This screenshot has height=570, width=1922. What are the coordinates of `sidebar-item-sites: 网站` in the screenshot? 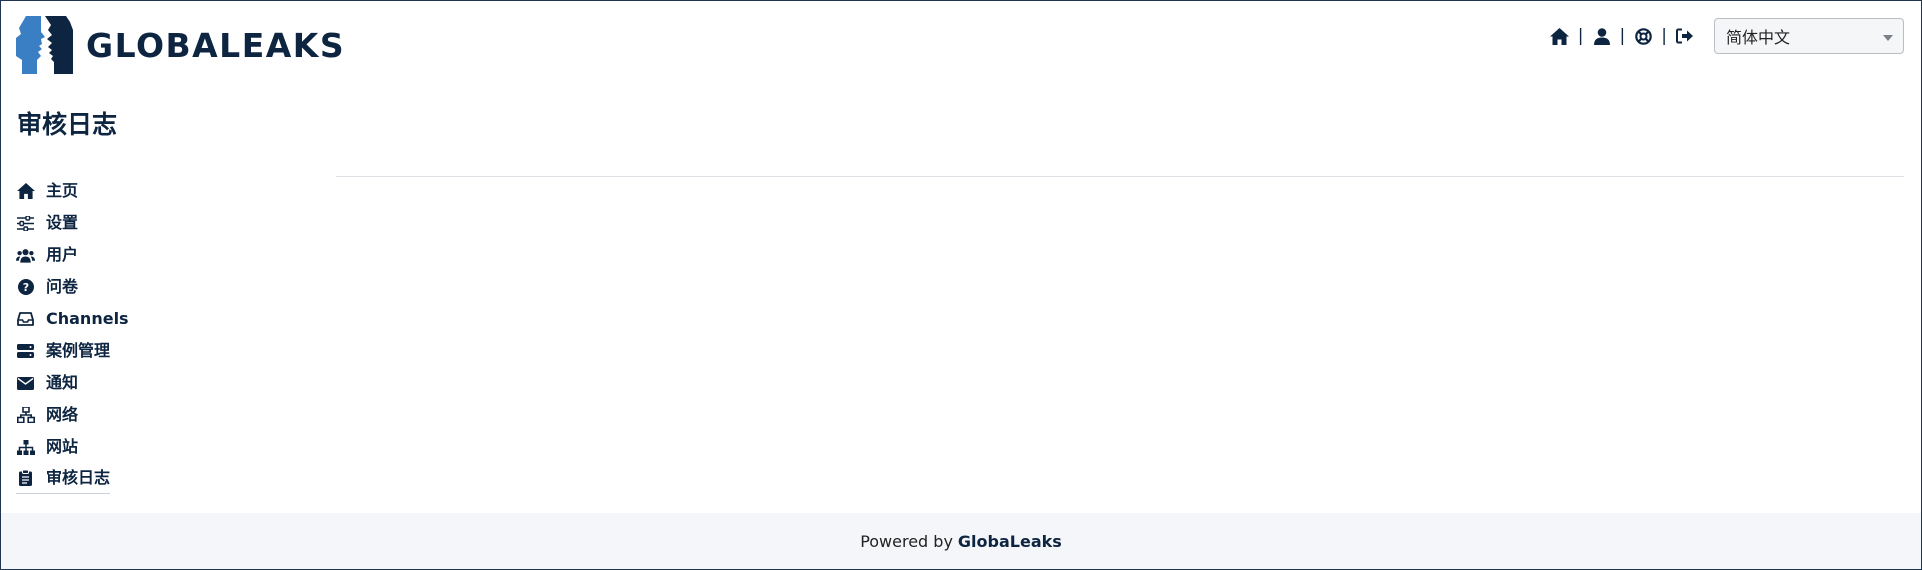 It's located at (47, 447).